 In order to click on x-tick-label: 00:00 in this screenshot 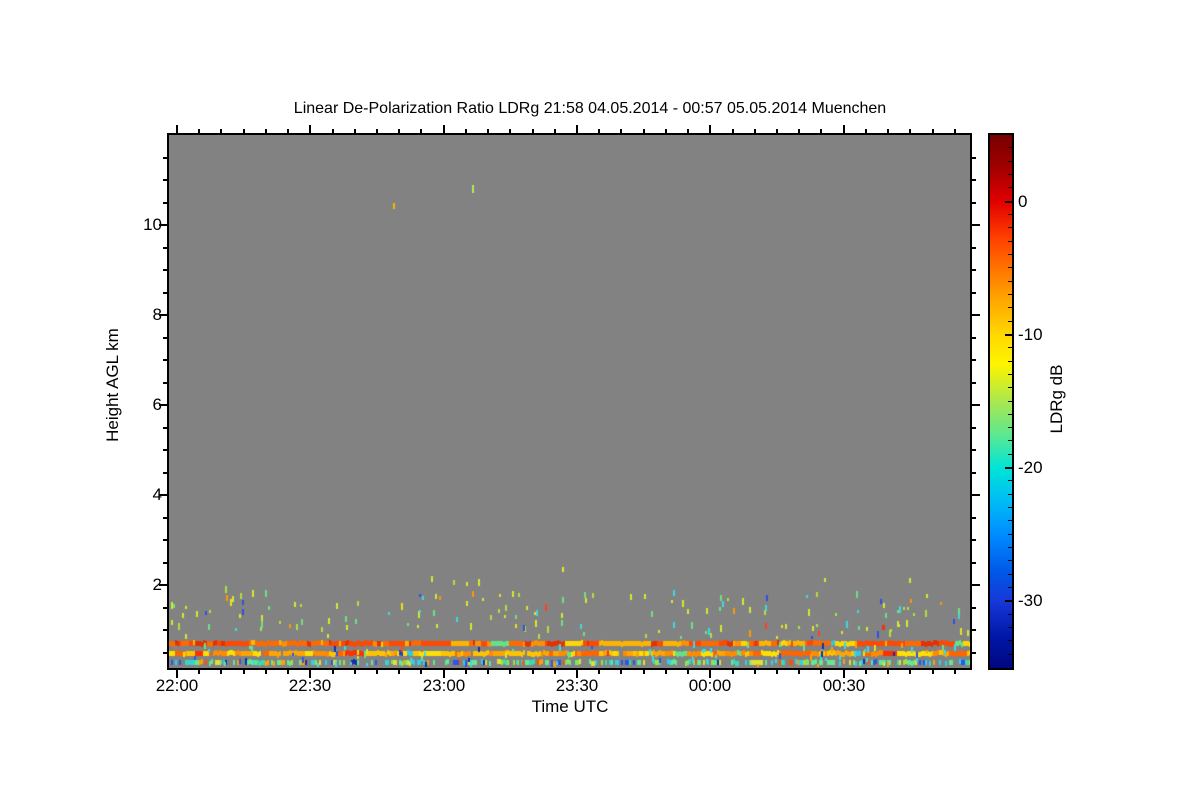, I will do `click(710, 685)`.